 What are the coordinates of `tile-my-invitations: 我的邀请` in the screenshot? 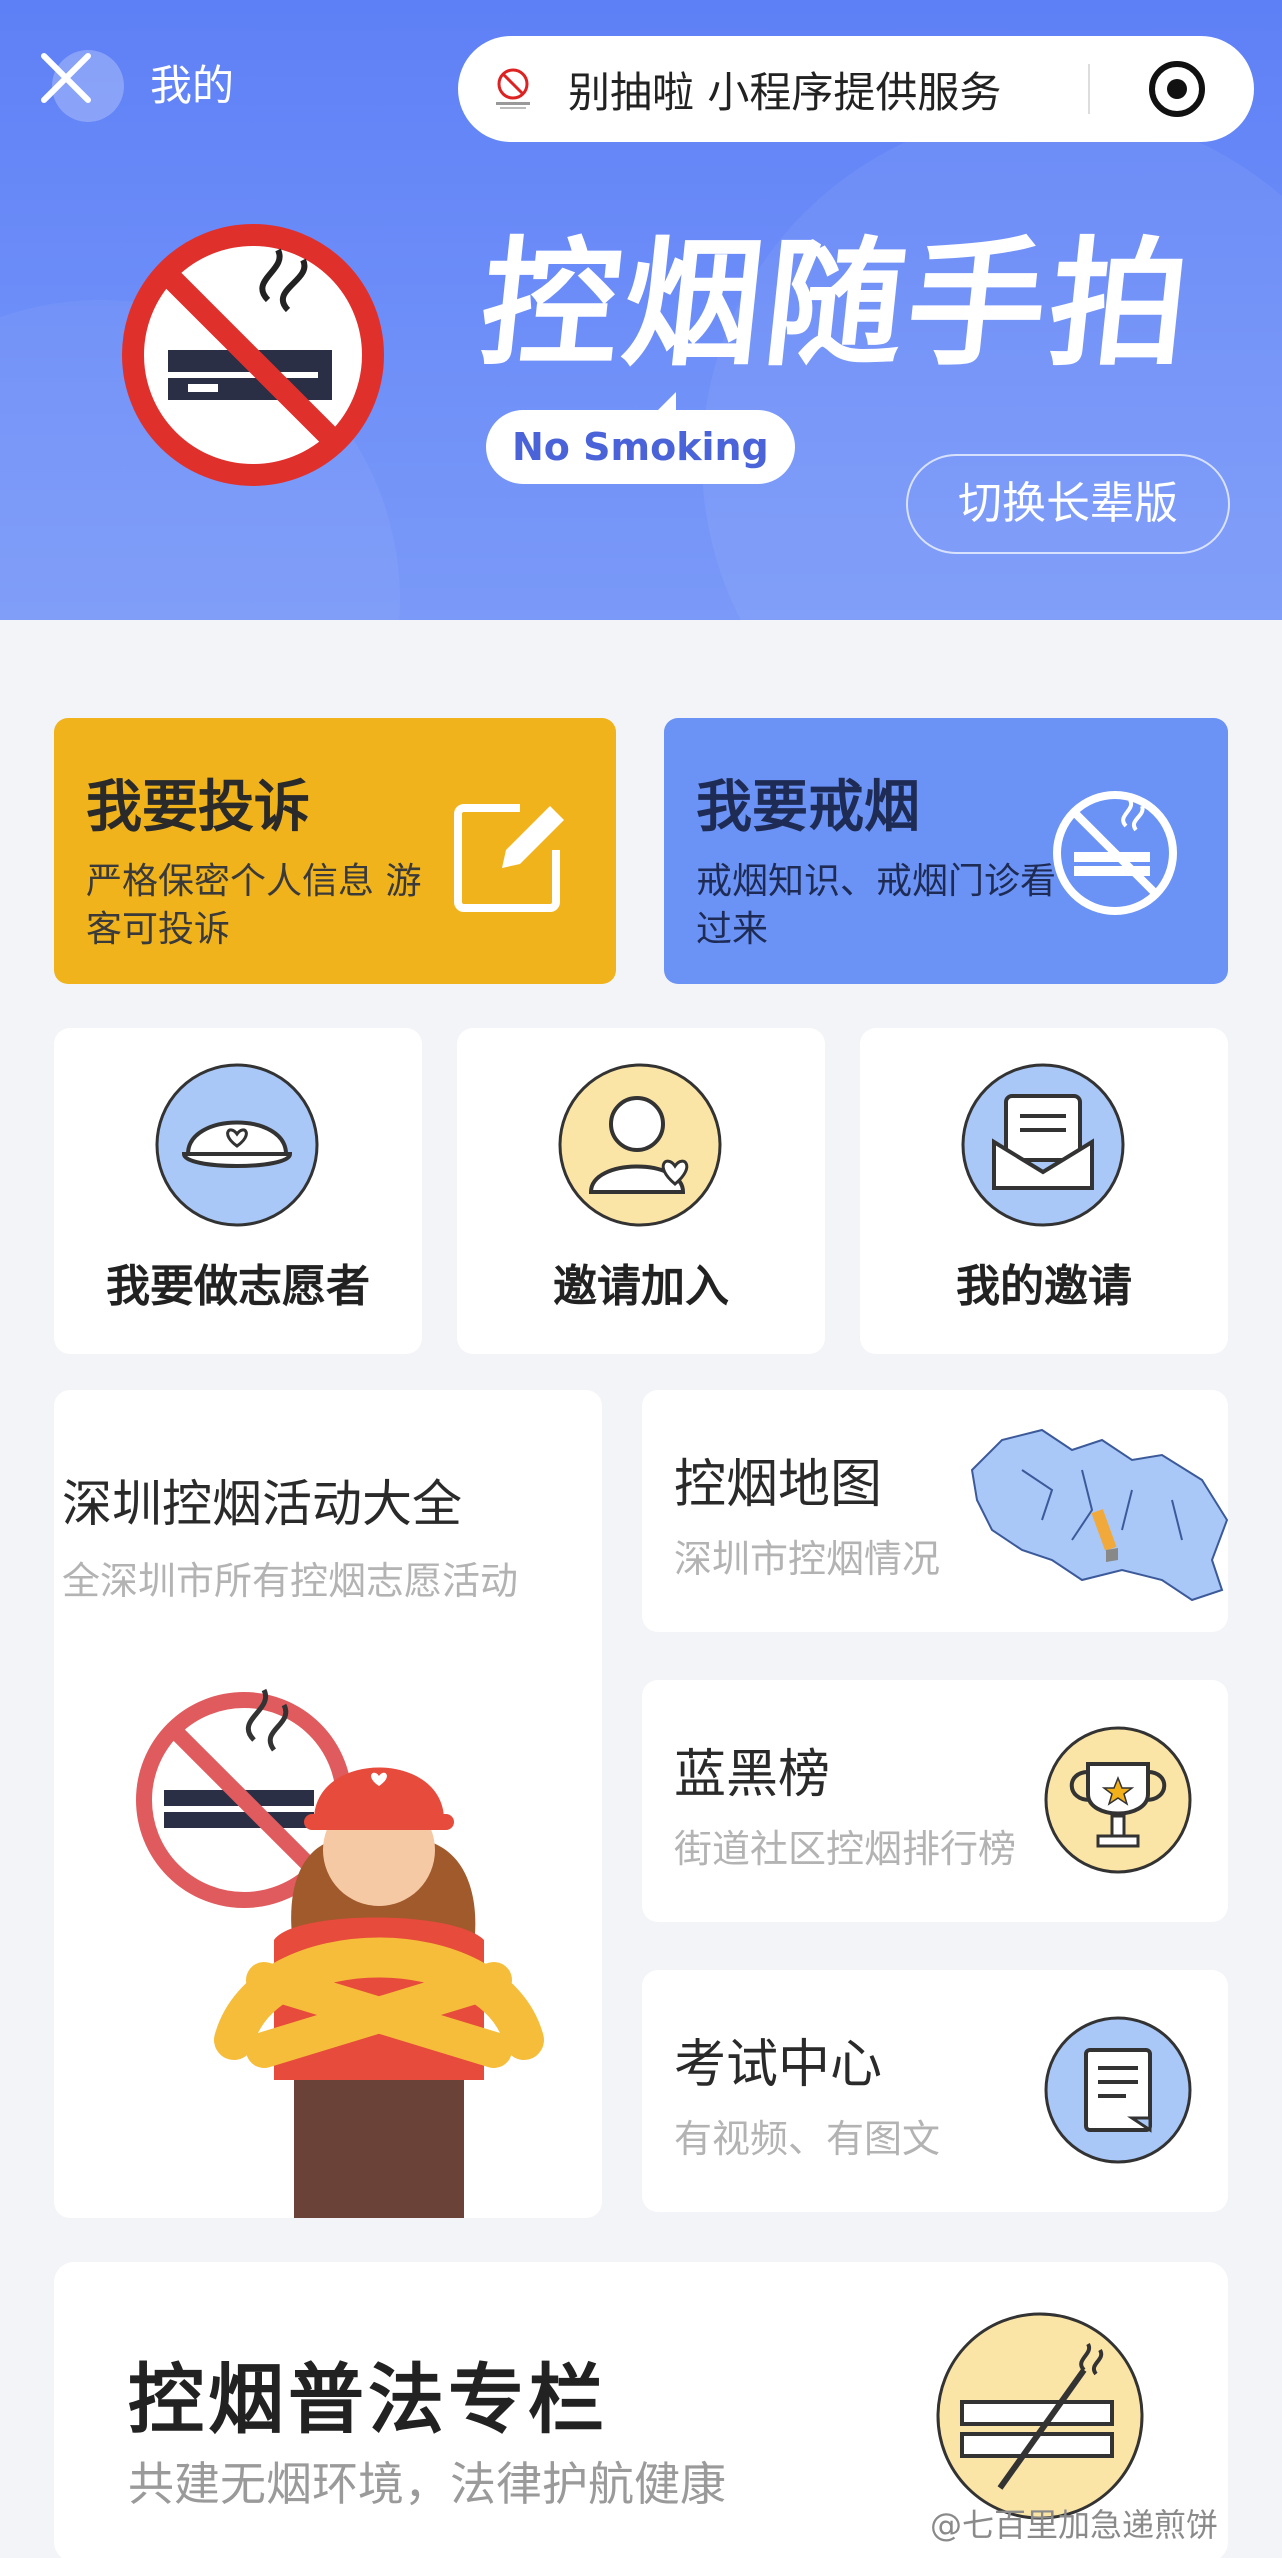 It's located at (1044, 1191).